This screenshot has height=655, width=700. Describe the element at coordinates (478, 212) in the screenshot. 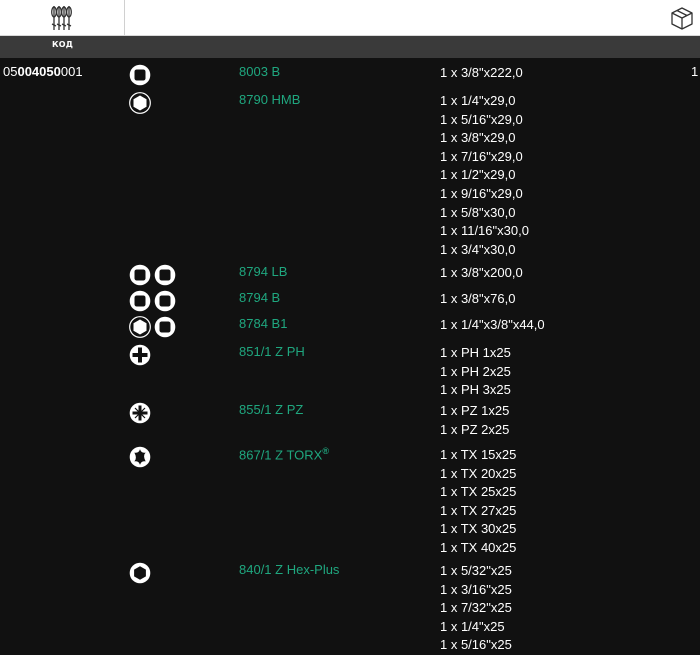

I see `item-size: 1 x 5/8"x30,0` at that location.